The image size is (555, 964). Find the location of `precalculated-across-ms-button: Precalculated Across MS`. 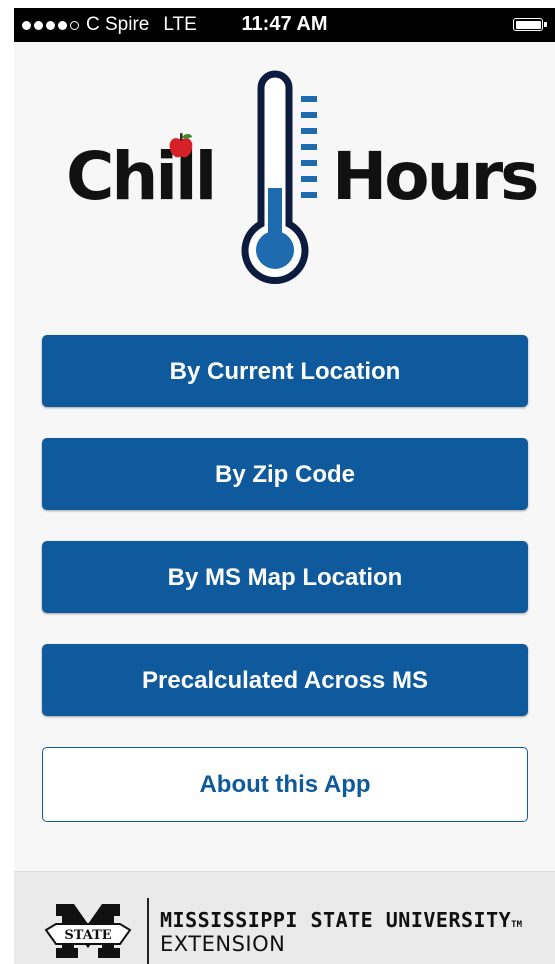

precalculated-across-ms-button: Precalculated Across MS is located at coordinates (285, 680).